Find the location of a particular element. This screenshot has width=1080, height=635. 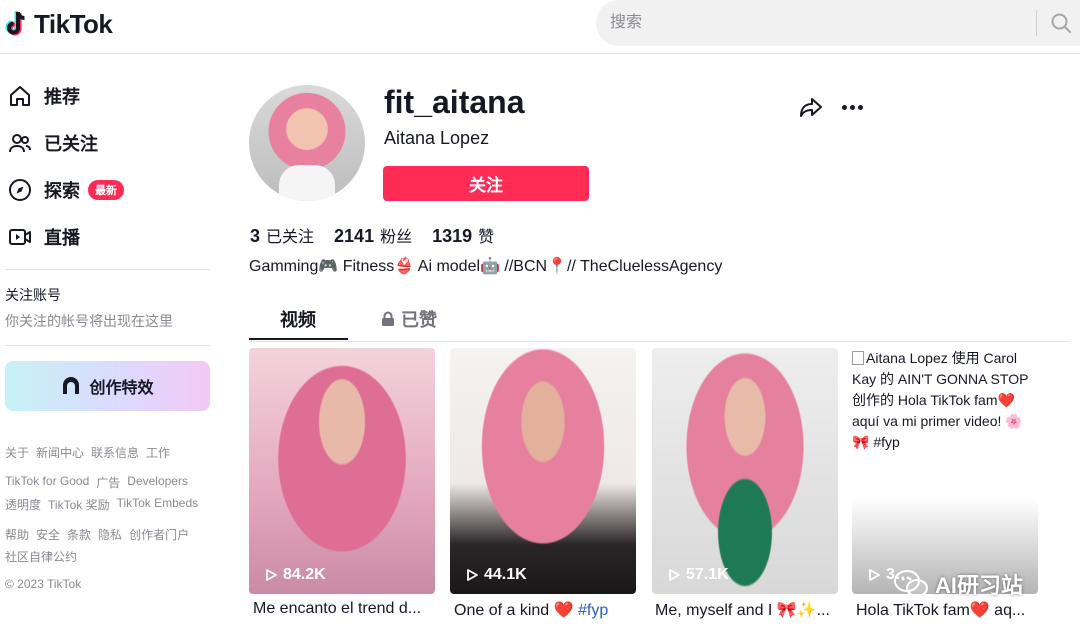

search-bar is located at coordinates (838, 23).